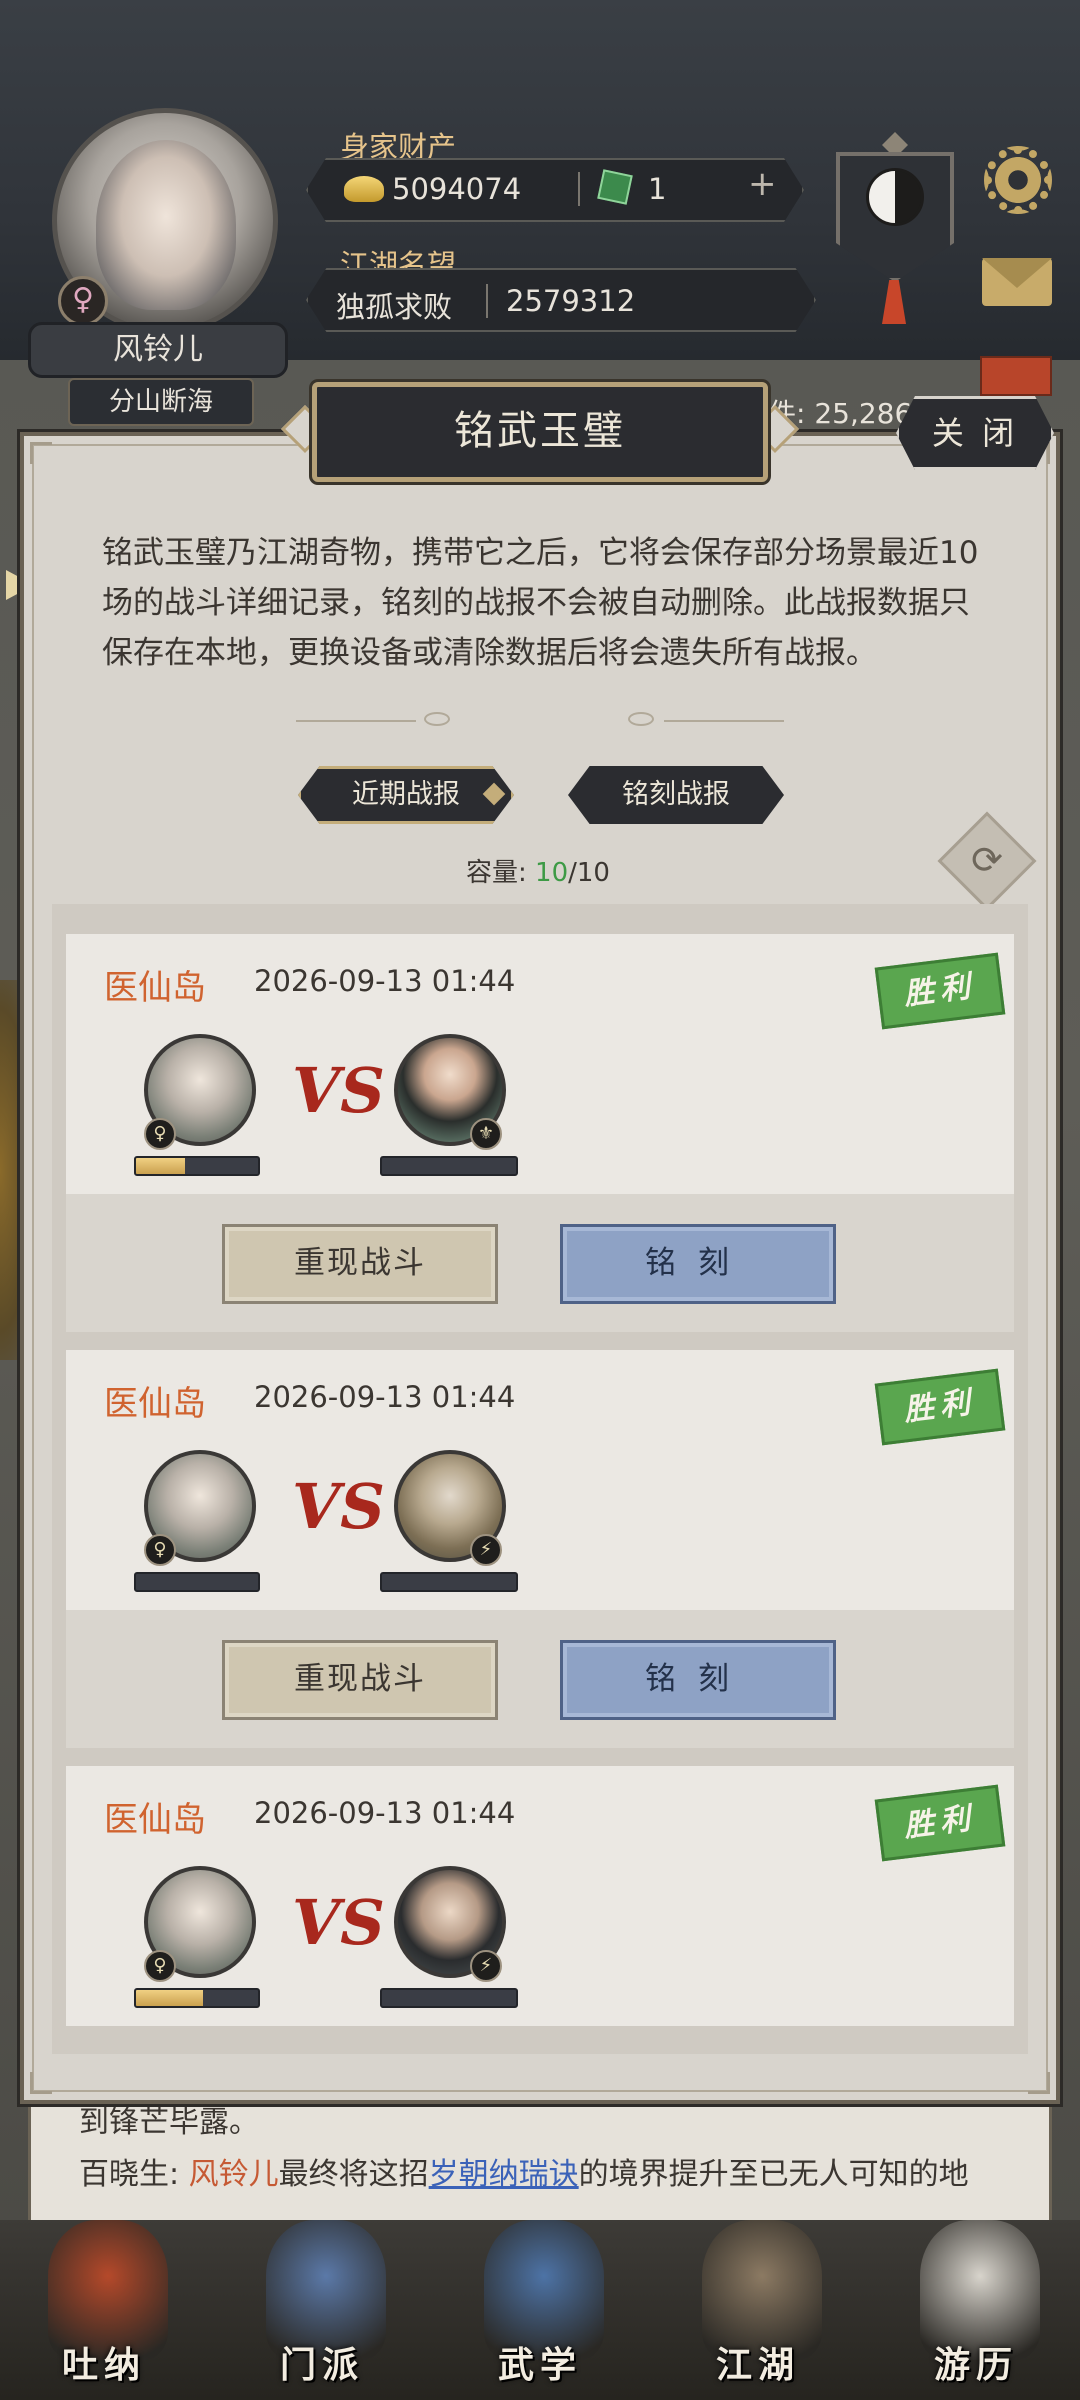  I want to click on nav-label: 武学, so click(539, 2365).